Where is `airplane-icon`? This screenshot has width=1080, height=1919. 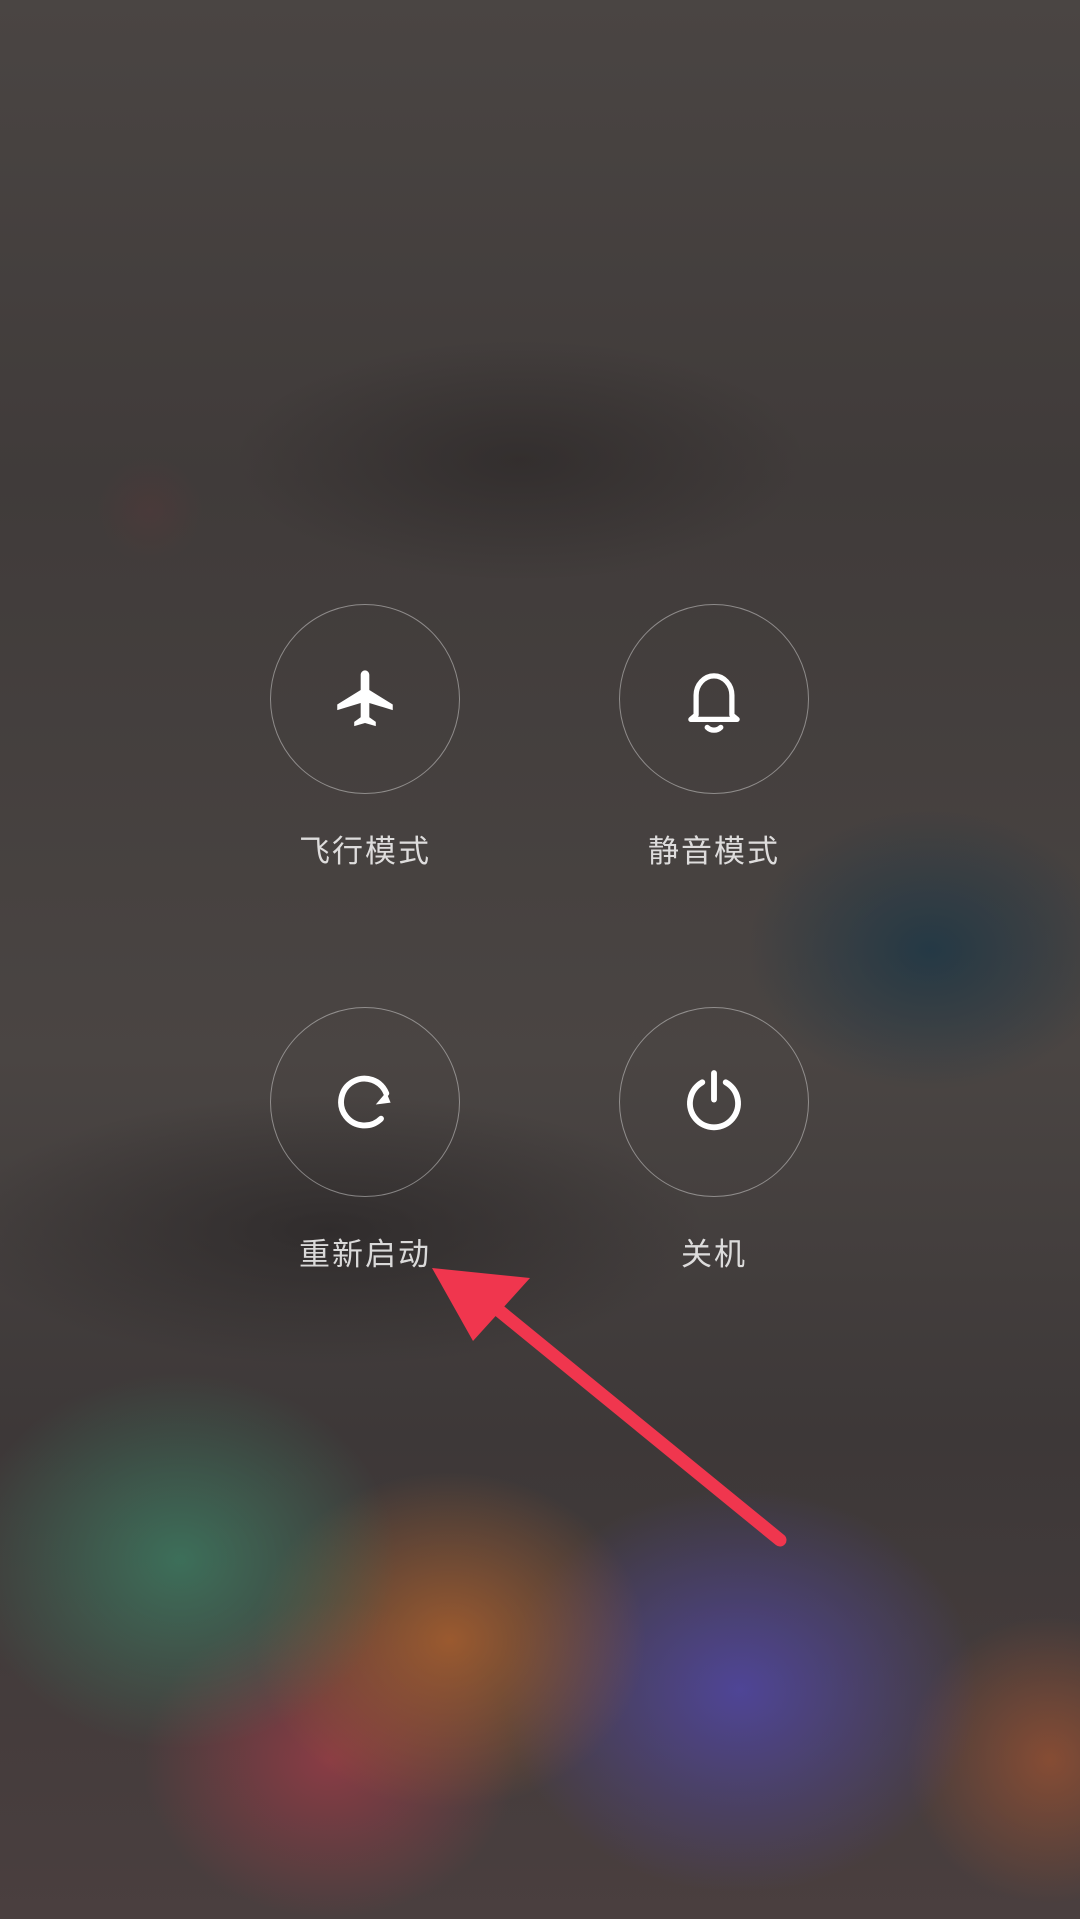 airplane-icon is located at coordinates (365, 698).